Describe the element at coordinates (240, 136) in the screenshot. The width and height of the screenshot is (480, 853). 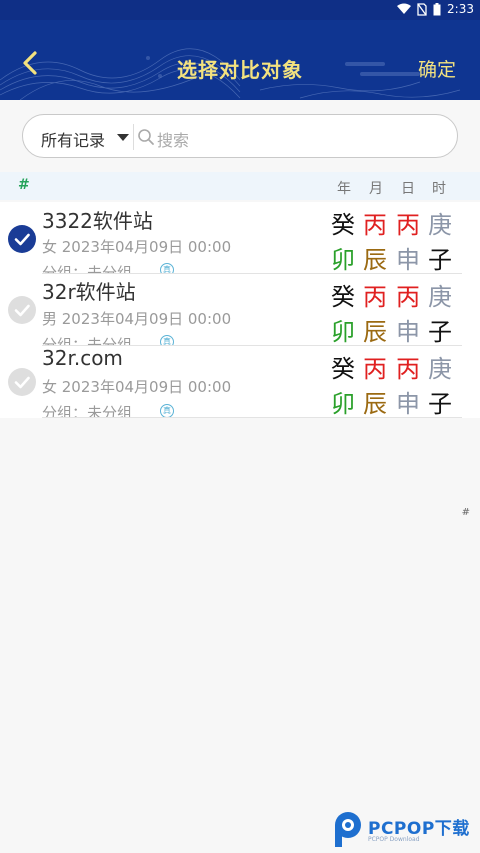
I see `search-bar: 所有记录 搜索` at that location.